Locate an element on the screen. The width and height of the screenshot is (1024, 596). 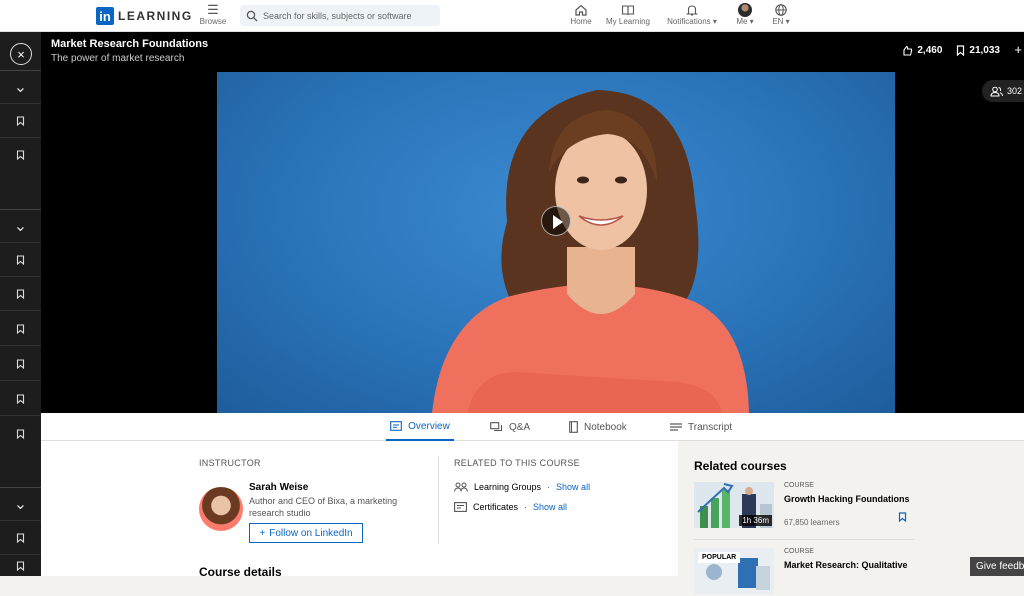
nav-language: EN ▾ is located at coordinates (781, 14).